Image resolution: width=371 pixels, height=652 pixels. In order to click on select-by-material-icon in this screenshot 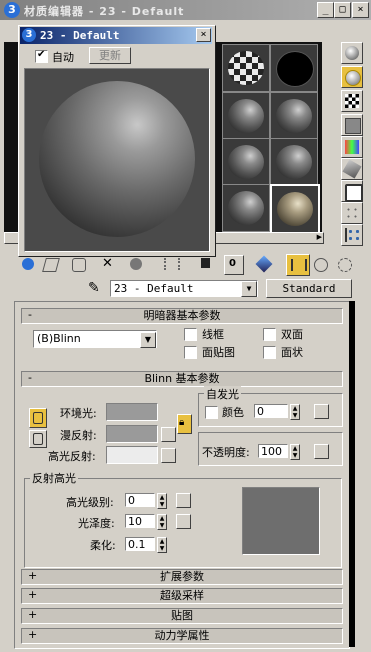, I will do `click(352, 213)`.